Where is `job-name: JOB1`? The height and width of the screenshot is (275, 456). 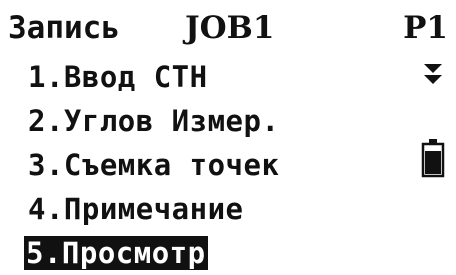
job-name: JOB1 is located at coordinates (230, 28).